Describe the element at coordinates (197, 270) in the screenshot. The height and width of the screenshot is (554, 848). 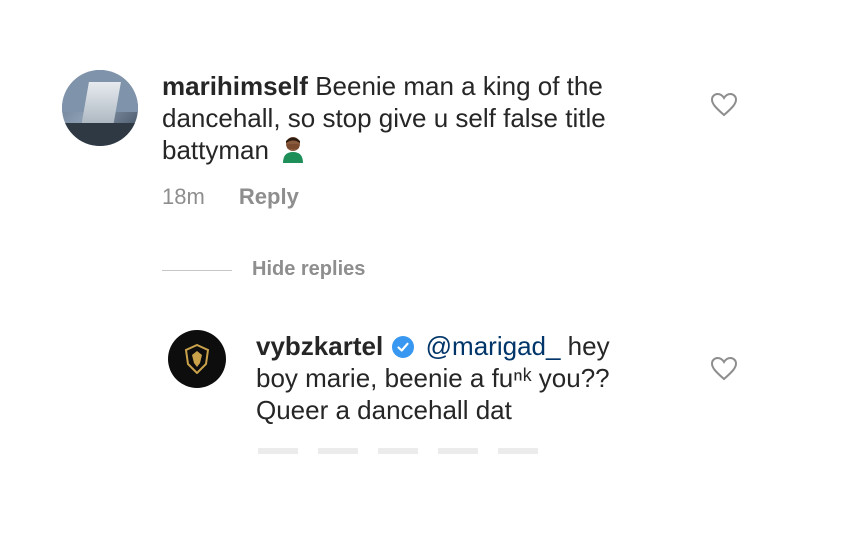
I see `hide-replies-divider` at that location.